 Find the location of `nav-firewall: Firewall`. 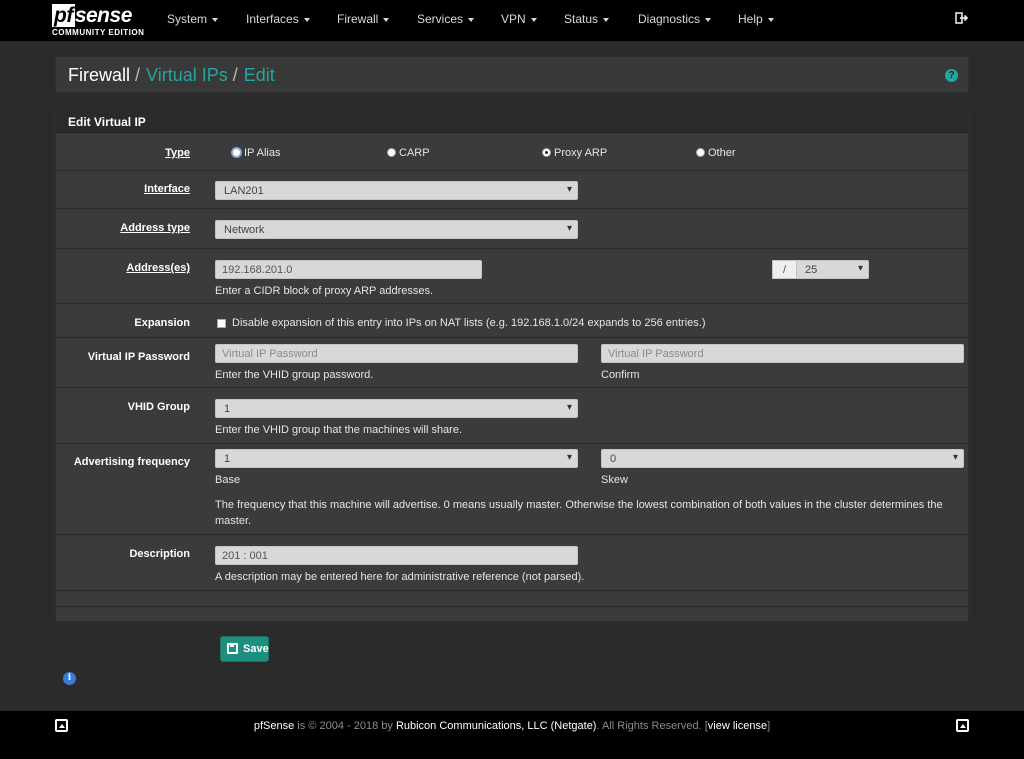

nav-firewall: Firewall is located at coordinates (363, 19).